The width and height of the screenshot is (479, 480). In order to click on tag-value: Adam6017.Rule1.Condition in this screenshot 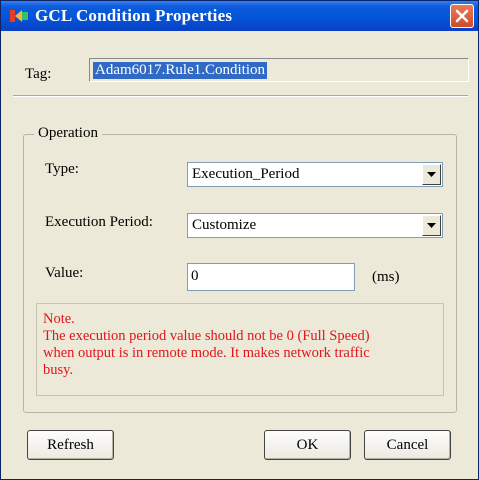, I will do `click(180, 70)`.